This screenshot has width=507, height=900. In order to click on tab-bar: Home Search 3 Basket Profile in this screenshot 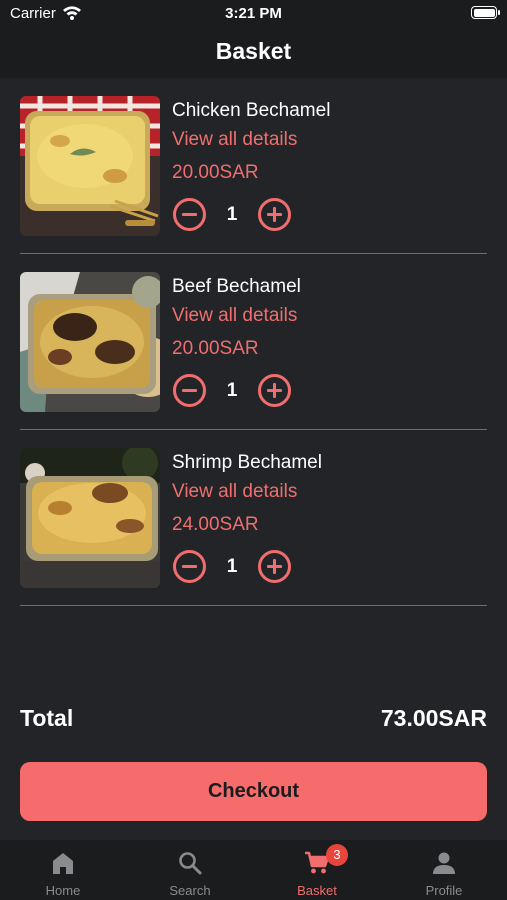, I will do `click(253, 870)`.